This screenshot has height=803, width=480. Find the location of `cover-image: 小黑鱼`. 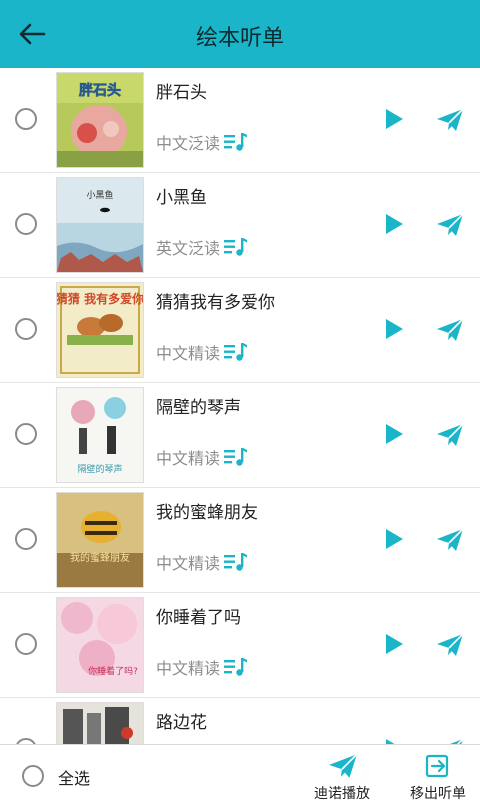

cover-image: 小黑鱼 is located at coordinates (100, 225).